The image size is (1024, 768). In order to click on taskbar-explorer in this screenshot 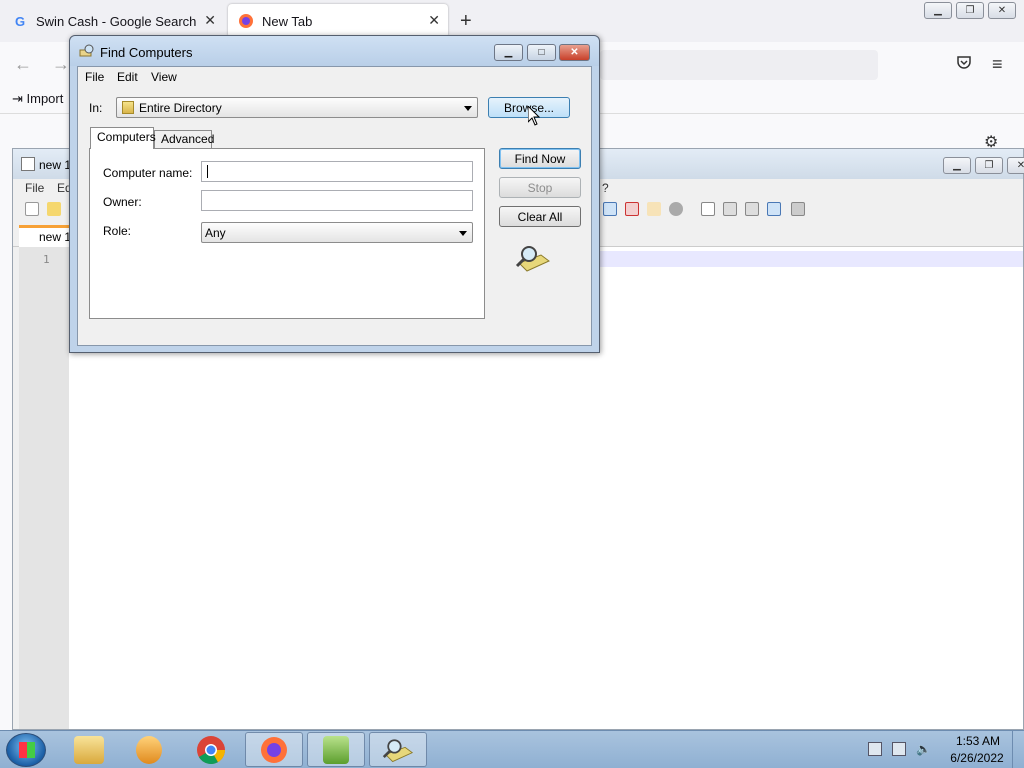, I will do `click(89, 749)`.